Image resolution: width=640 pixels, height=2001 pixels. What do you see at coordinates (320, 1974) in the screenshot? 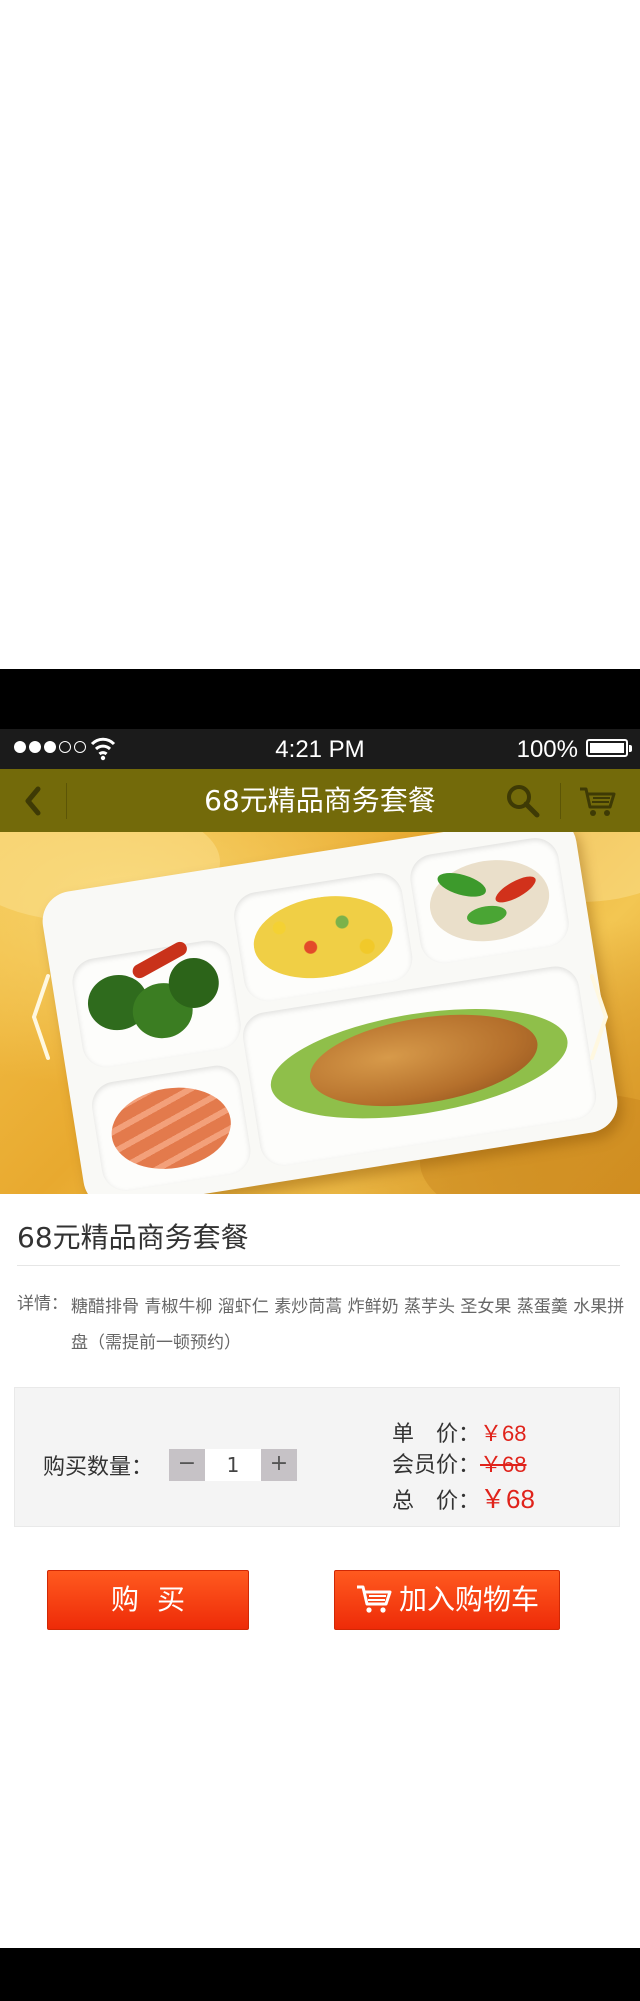
I see `bottom-frame` at bounding box center [320, 1974].